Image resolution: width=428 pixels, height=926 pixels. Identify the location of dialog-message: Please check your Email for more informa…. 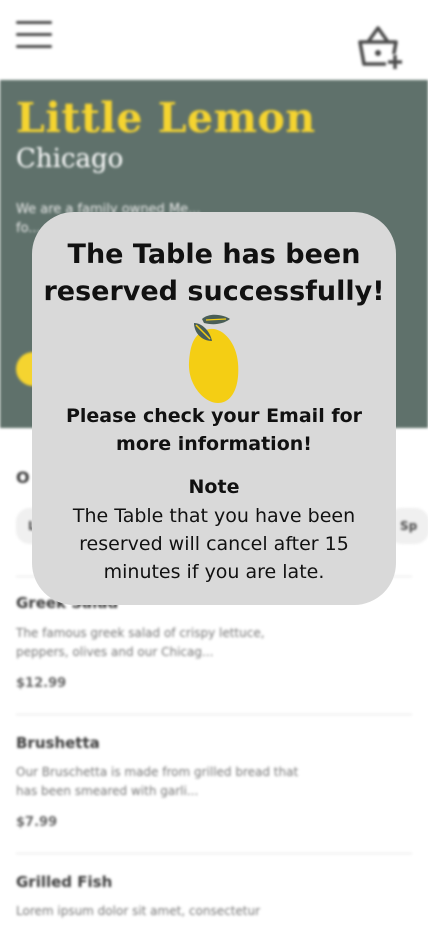
(214, 430).